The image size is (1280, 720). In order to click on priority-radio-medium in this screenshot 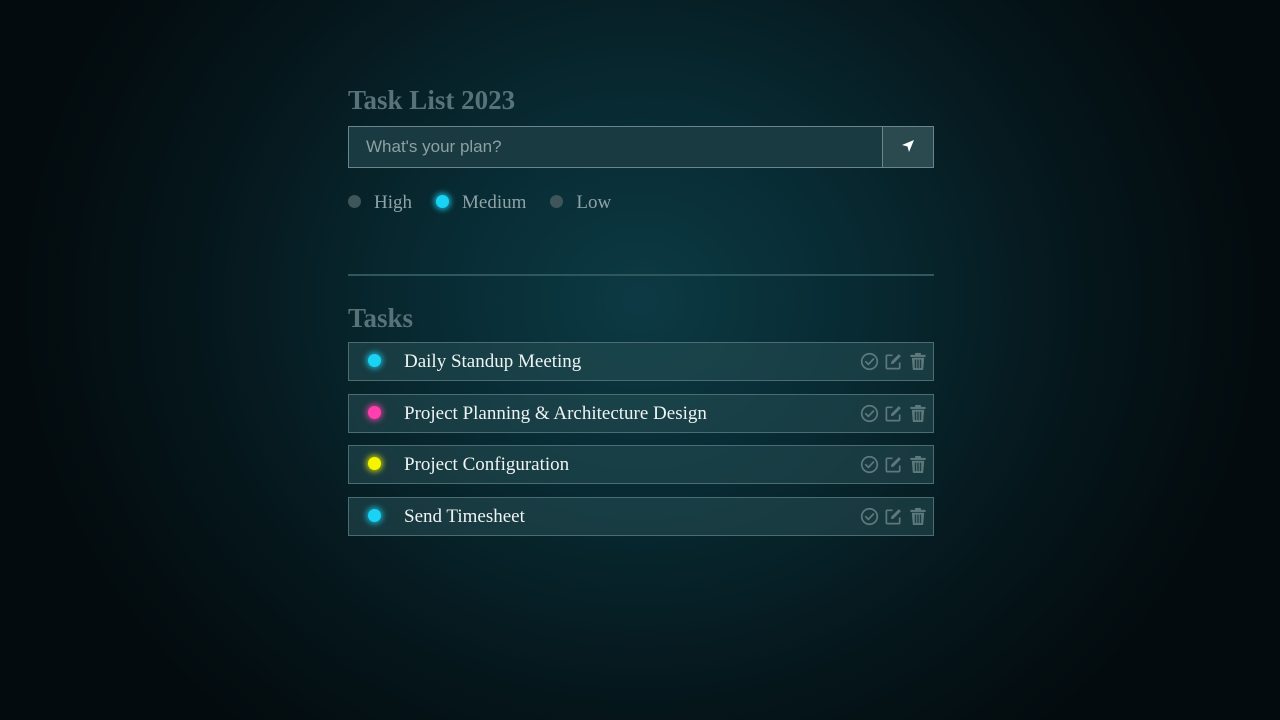, I will do `click(442, 201)`.